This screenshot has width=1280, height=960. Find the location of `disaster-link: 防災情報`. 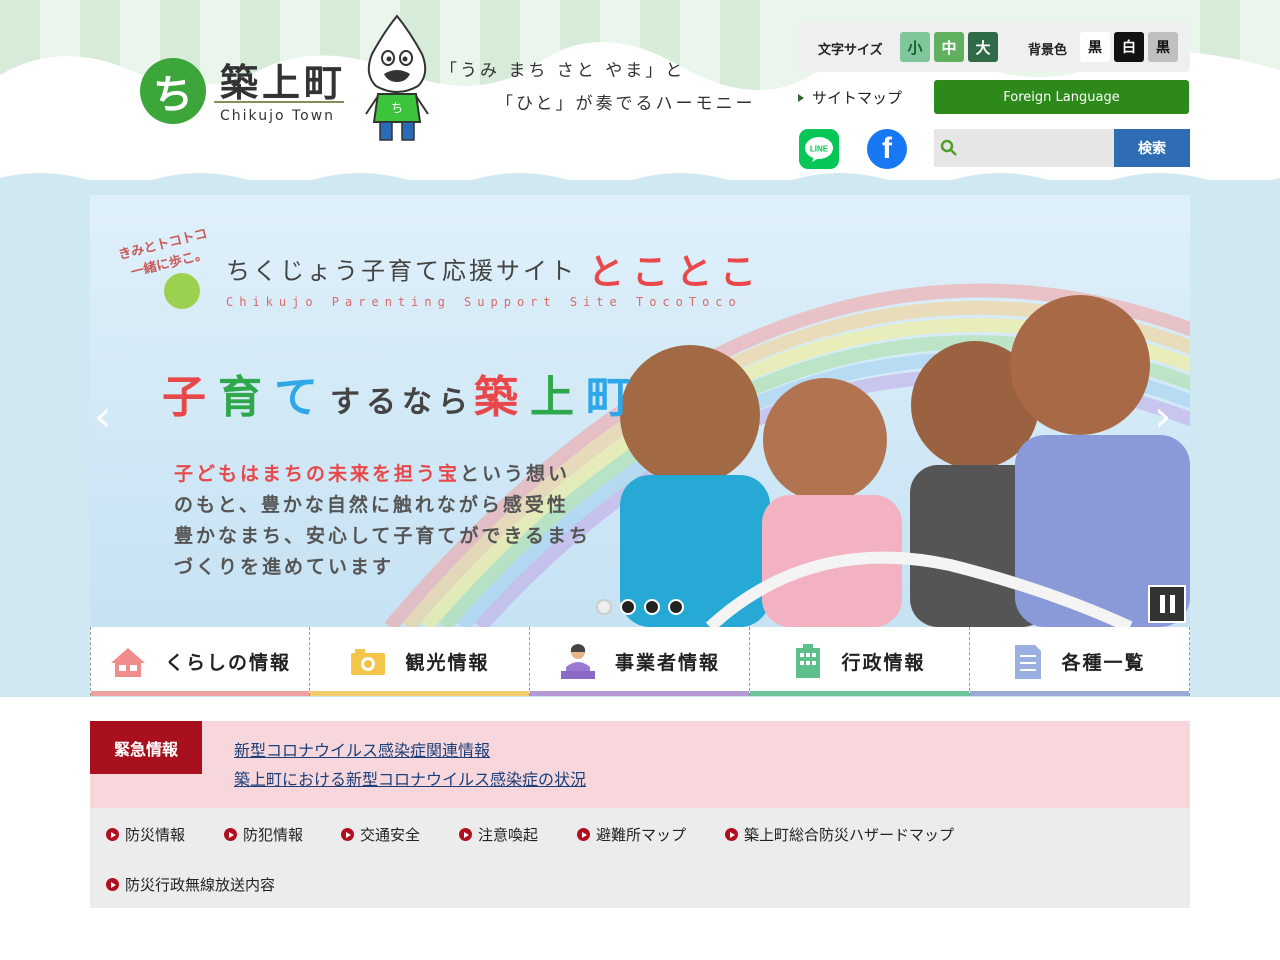

disaster-link: 防災情報 is located at coordinates (145, 834).